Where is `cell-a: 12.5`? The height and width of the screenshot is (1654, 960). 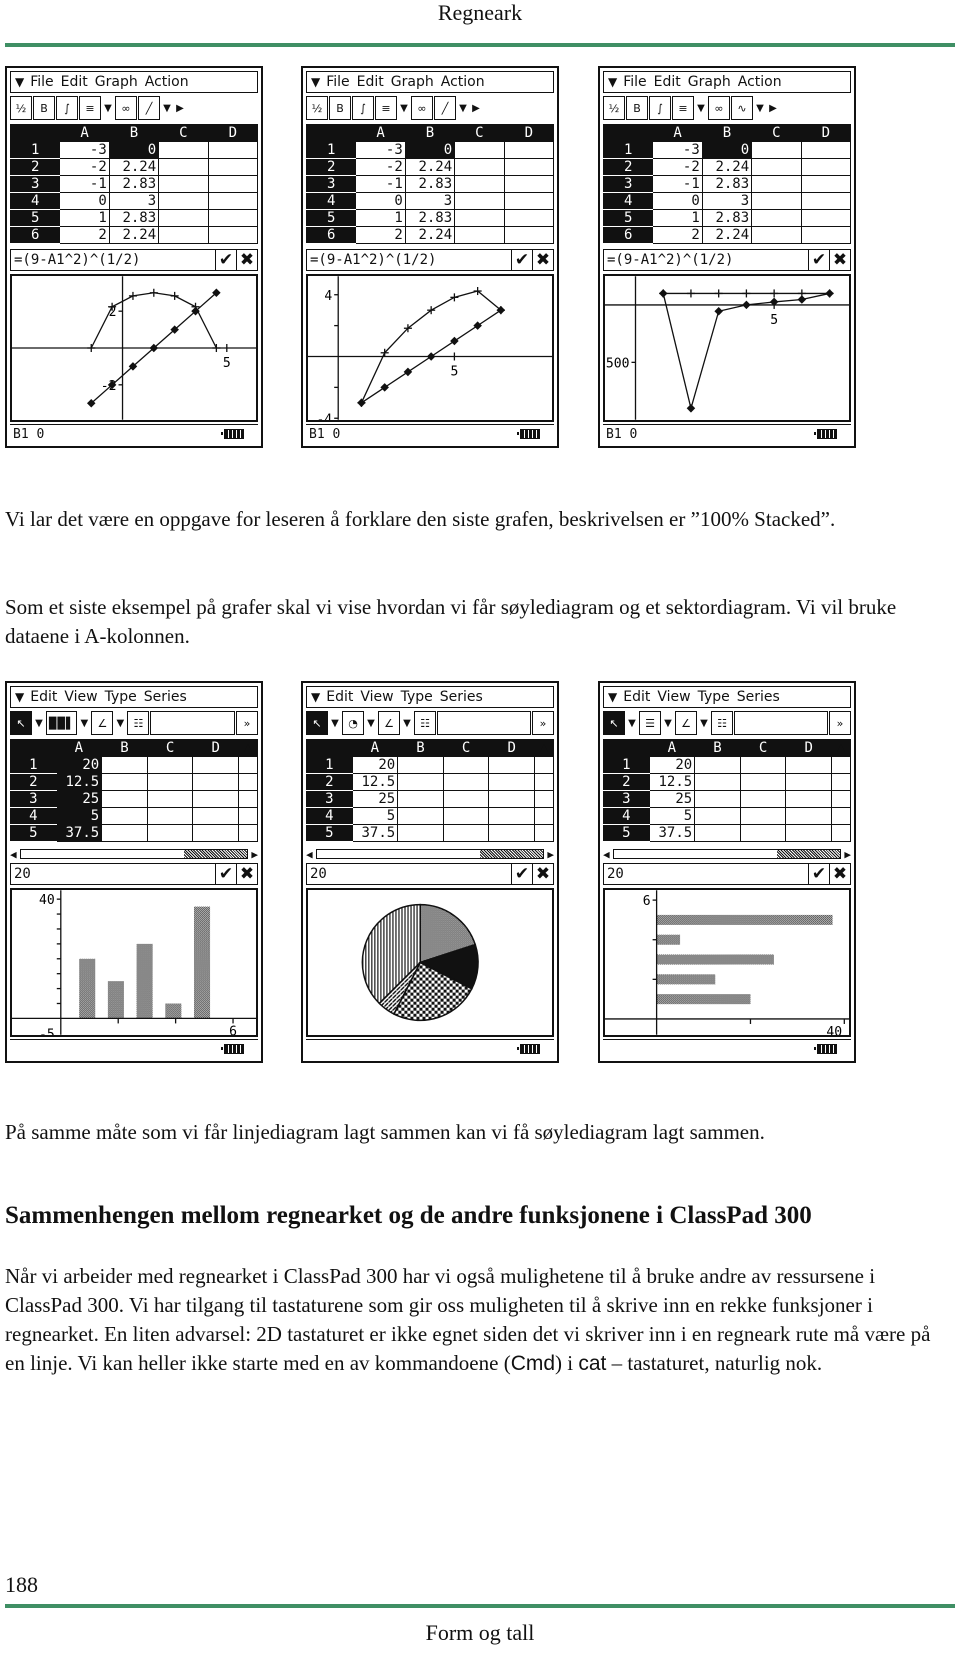 cell-a: 12.5 is located at coordinates (672, 782).